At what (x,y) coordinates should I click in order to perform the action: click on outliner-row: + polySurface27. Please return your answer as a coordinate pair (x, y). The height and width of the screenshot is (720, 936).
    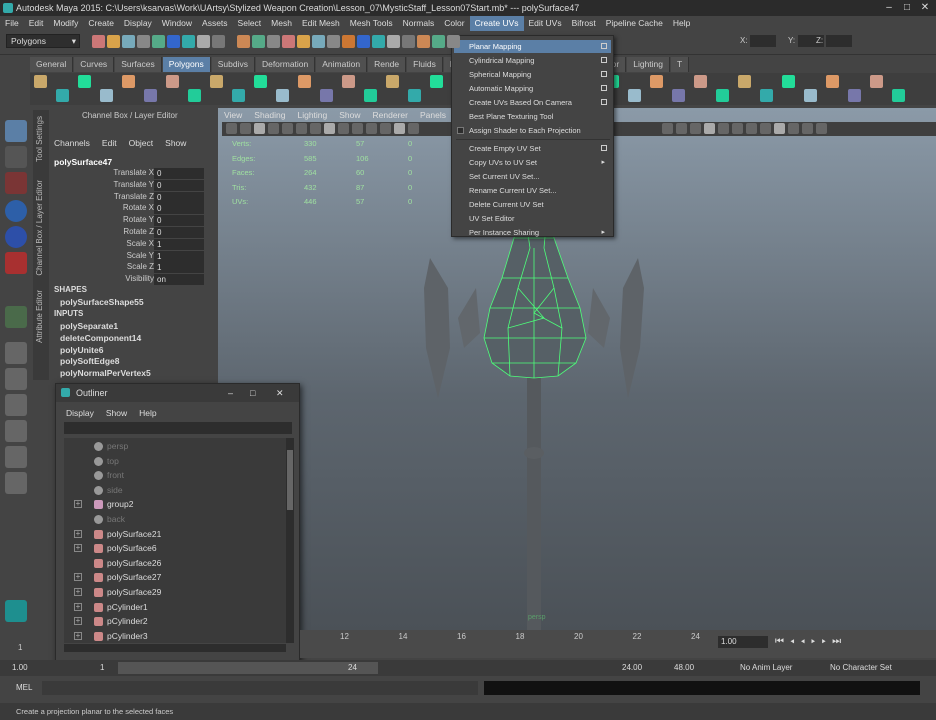
    Looking at the image, I should click on (175, 577).